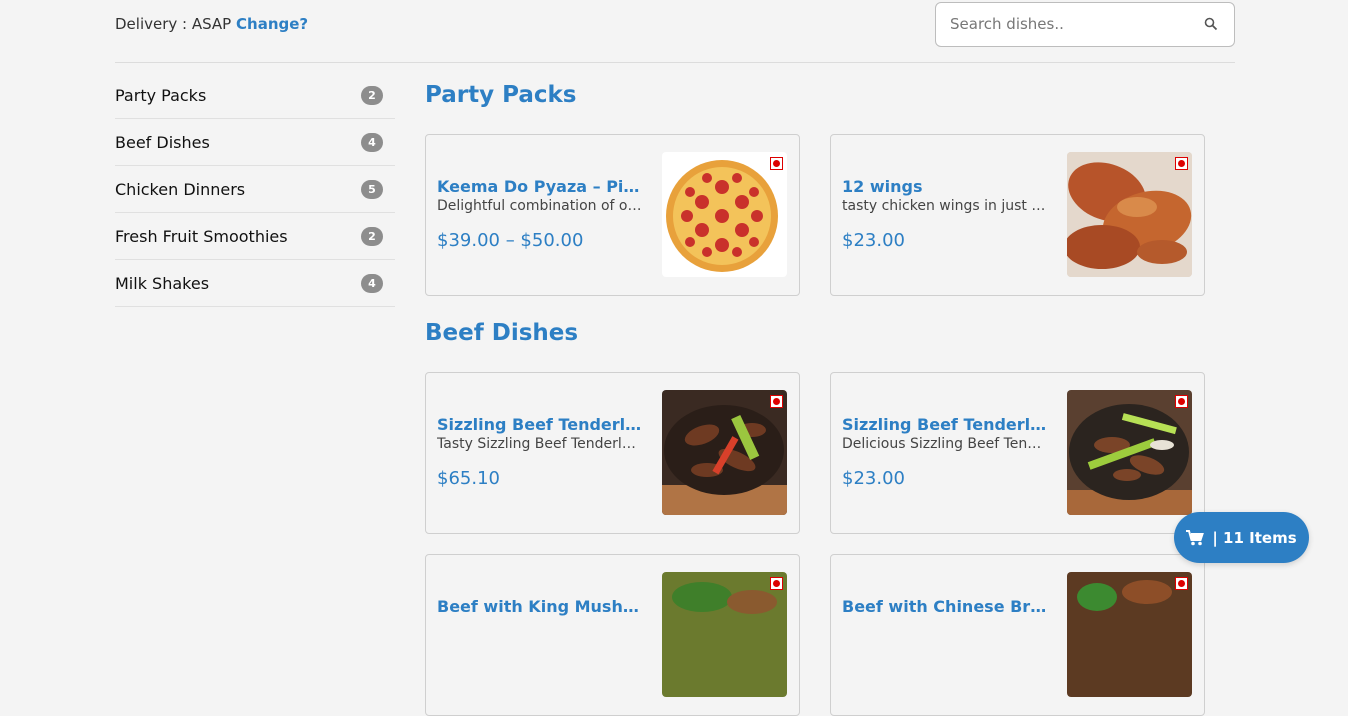 The height and width of the screenshot is (716, 1348). What do you see at coordinates (1254, 537) in the screenshot?
I see `cart-count-label: | 11 Items` at bounding box center [1254, 537].